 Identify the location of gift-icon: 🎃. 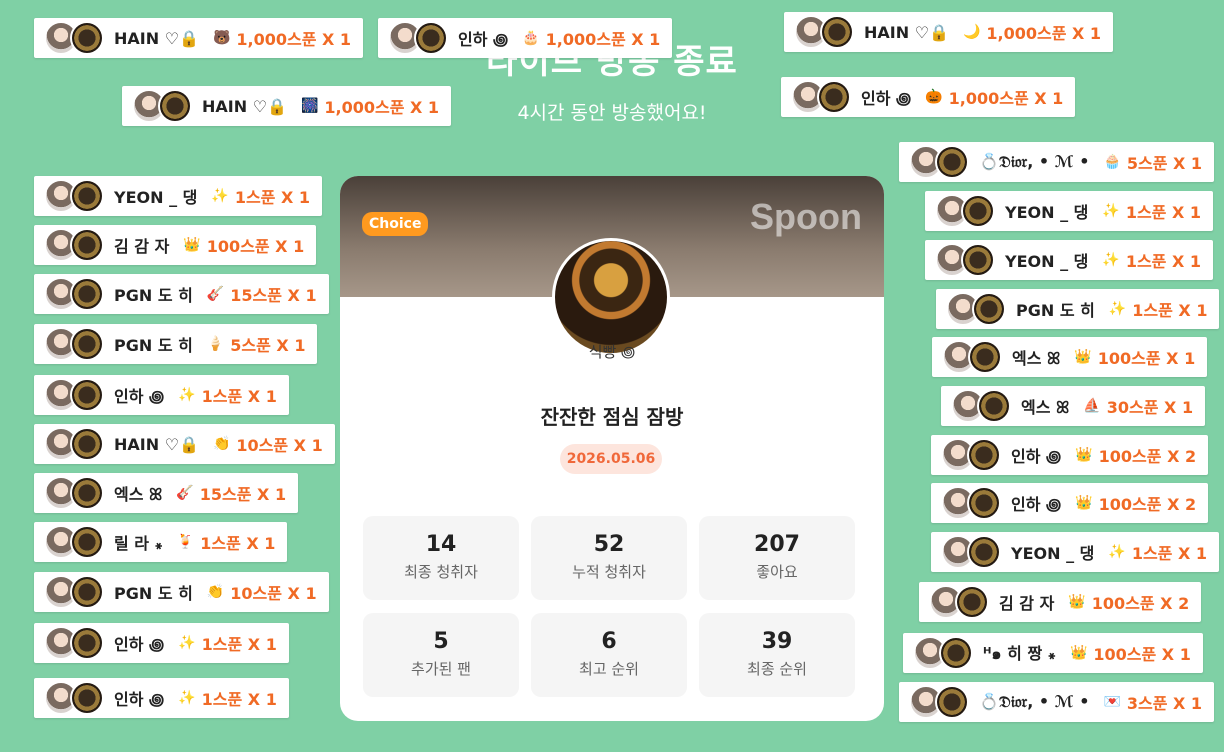
(934, 97).